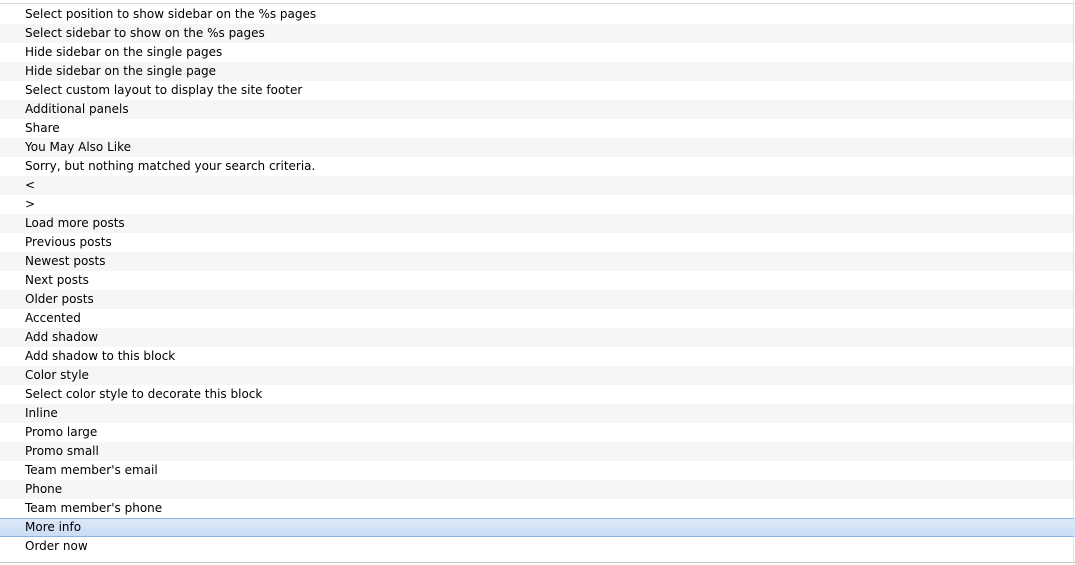 The image size is (1075, 565). What do you see at coordinates (537, 242) in the screenshot?
I see `list-item: Previous posts` at bounding box center [537, 242].